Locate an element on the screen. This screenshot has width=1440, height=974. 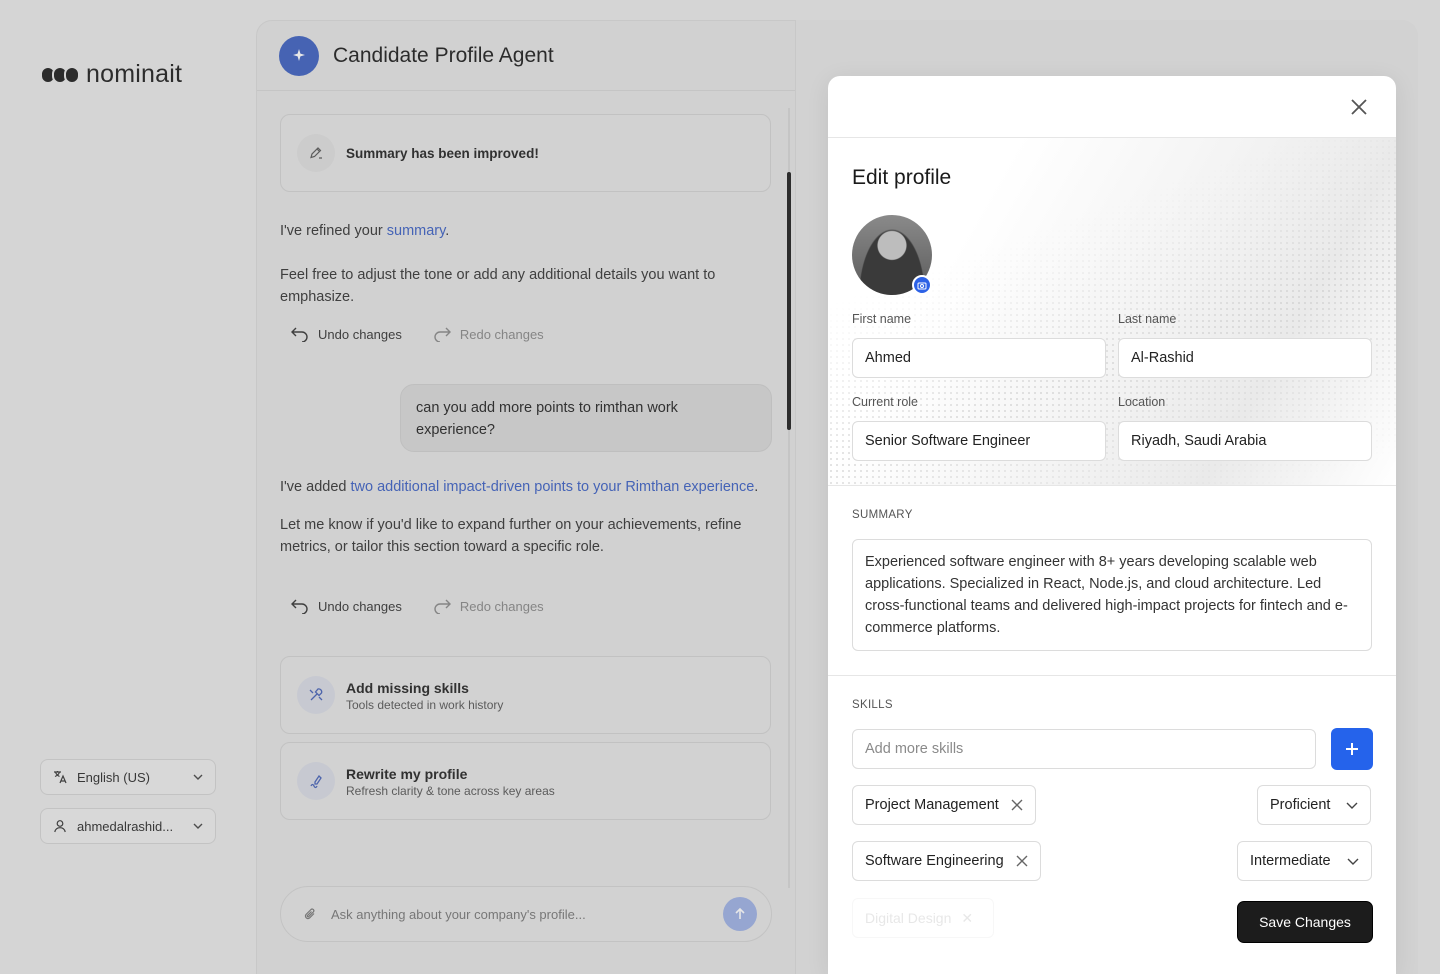
first-name-label: First name is located at coordinates (882, 319).